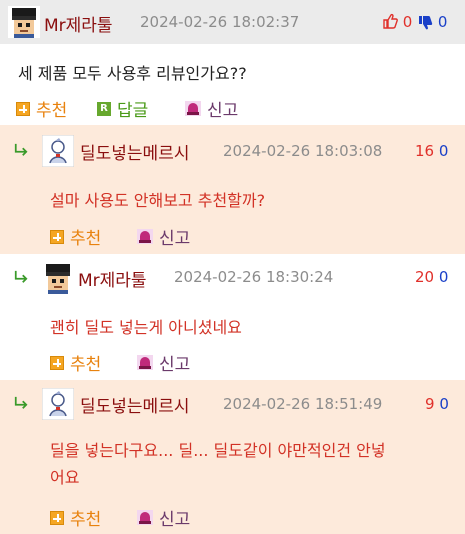 The height and width of the screenshot is (534, 465). I want to click on comment-time: 2024-02-26 18:30:24, so click(254, 277).